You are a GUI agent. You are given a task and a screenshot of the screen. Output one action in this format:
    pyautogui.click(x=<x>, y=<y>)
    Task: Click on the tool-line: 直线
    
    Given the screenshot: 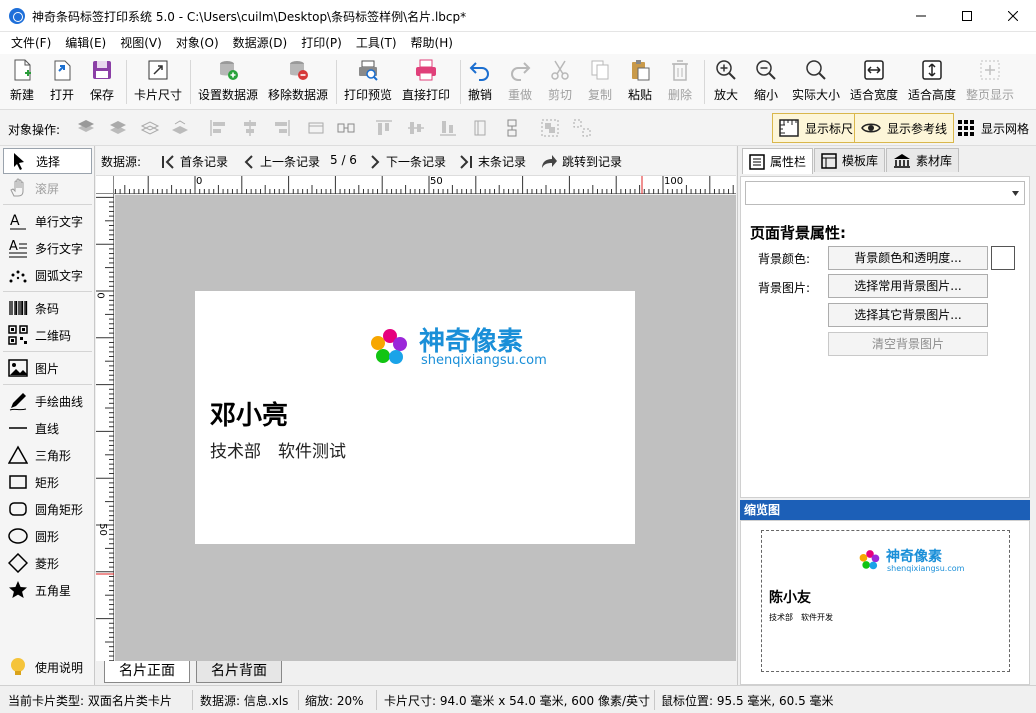 What is the action you would take?
    pyautogui.click(x=47, y=428)
    